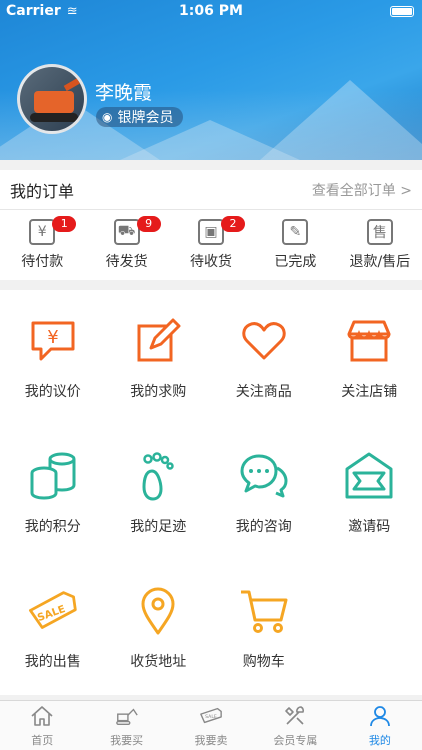 This screenshot has height=750, width=422. Describe the element at coordinates (64, 224) in the screenshot. I see `pending-payment-count: 1` at that location.